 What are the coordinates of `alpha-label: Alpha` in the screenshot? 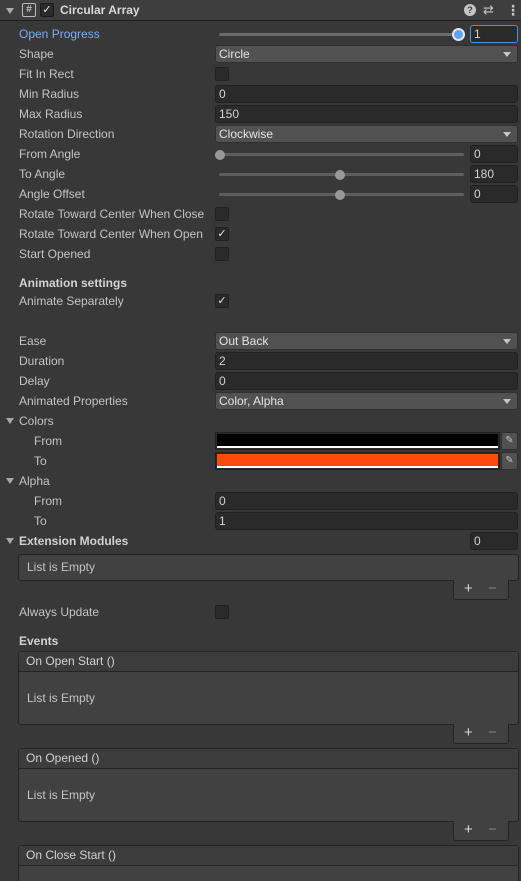 It's located at (34, 481).